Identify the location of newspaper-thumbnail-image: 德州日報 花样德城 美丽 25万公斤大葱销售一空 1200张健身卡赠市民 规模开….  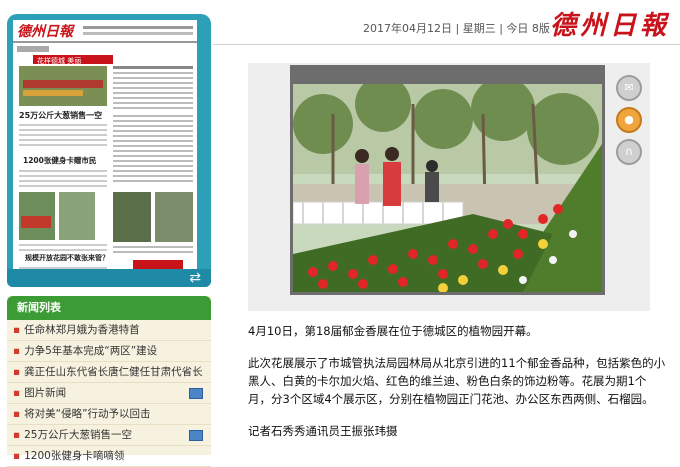
(105, 149).